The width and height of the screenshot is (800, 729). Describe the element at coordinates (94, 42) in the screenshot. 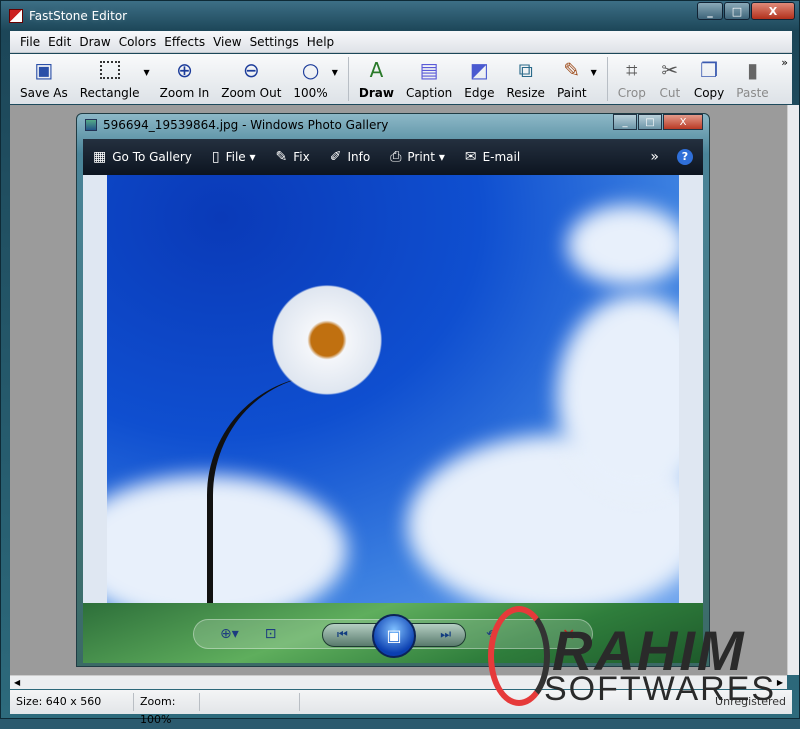

I see `menu-draw: Draw` at that location.